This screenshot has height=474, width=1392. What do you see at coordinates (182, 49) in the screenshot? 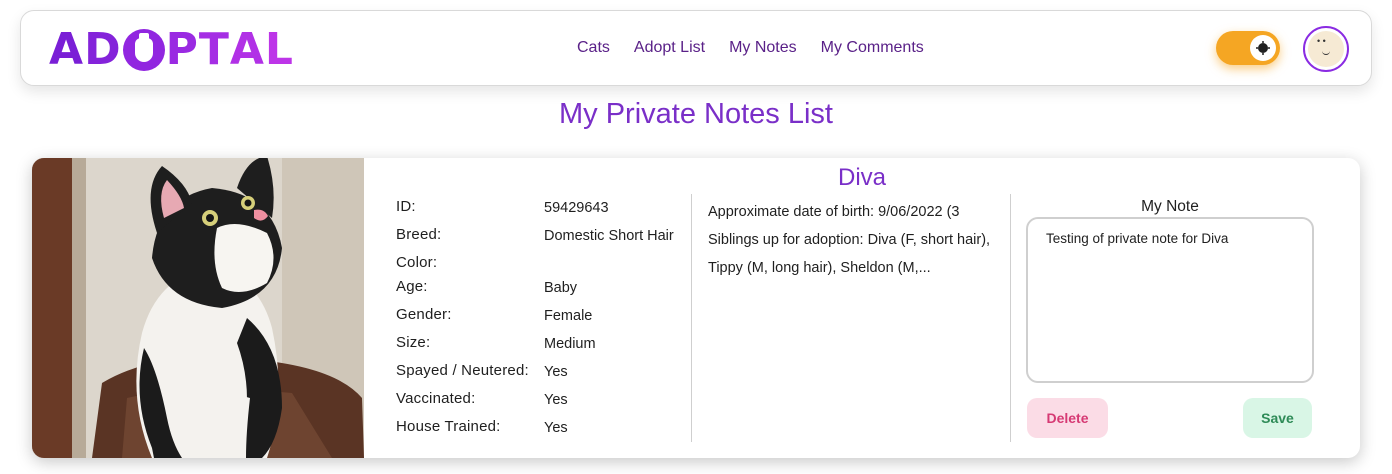
I see `logo-letter-p: P` at bounding box center [182, 49].